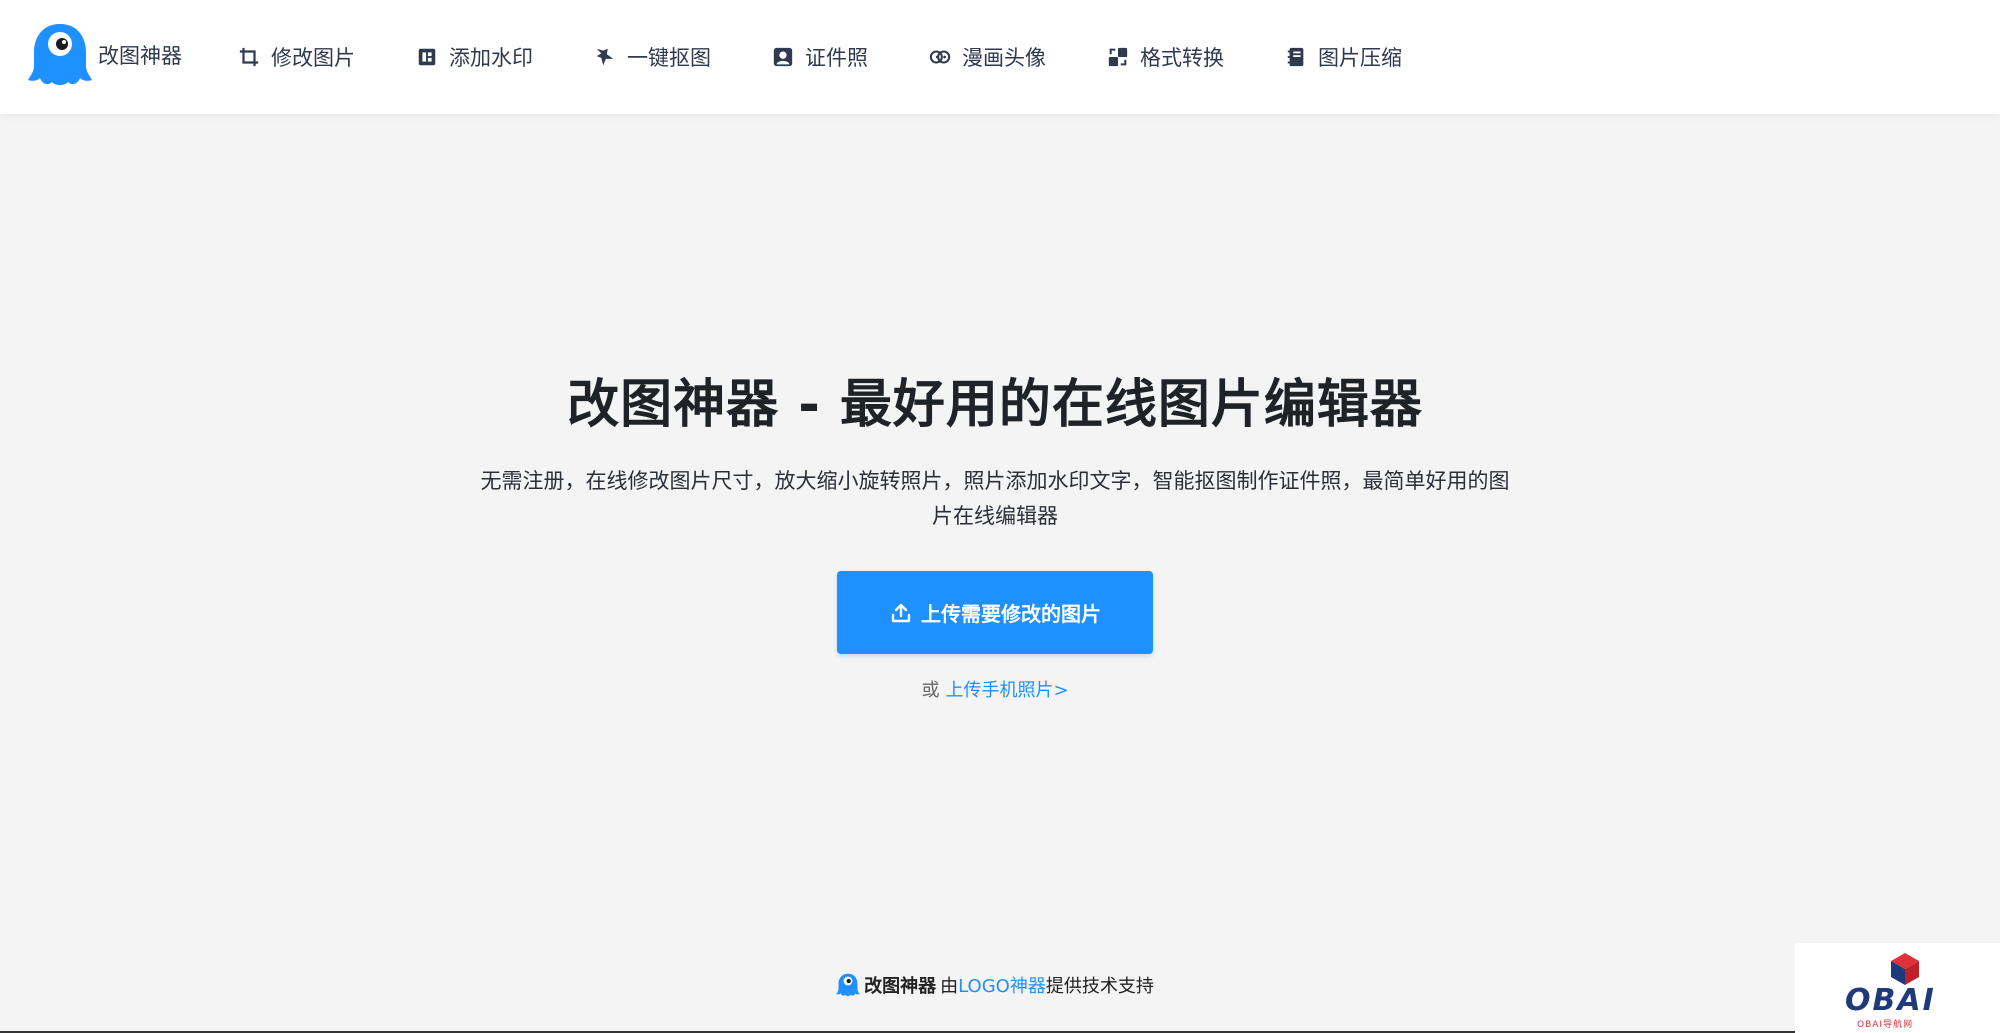 This screenshot has height=1033, width=2000. I want to click on brand-name: 改图神器, so click(140, 56).